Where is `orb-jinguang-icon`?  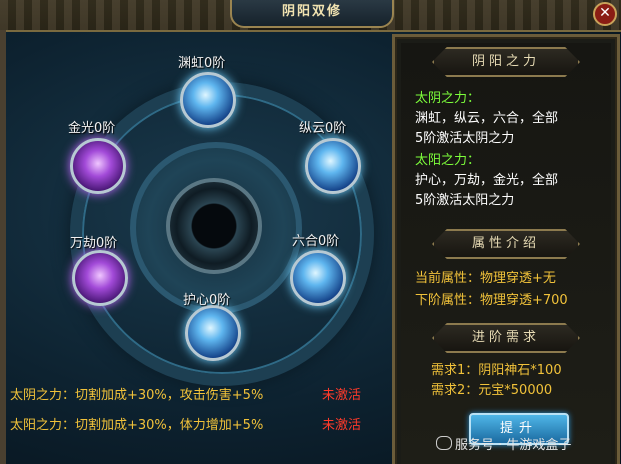
orb-jinguang-icon is located at coordinates (98, 166).